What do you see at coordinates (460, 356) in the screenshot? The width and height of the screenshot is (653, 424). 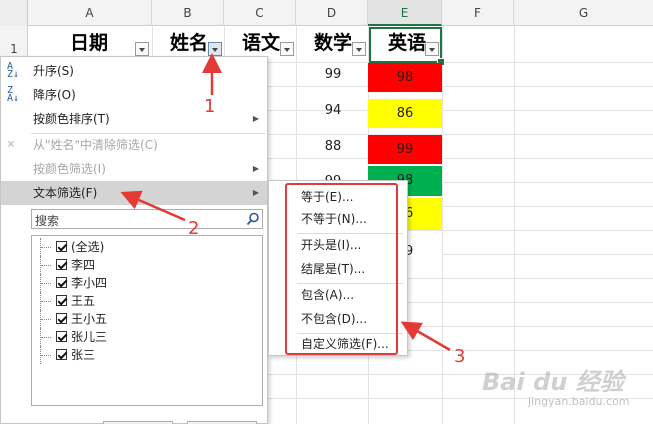 I see `annotation-number-3: 3` at bounding box center [460, 356].